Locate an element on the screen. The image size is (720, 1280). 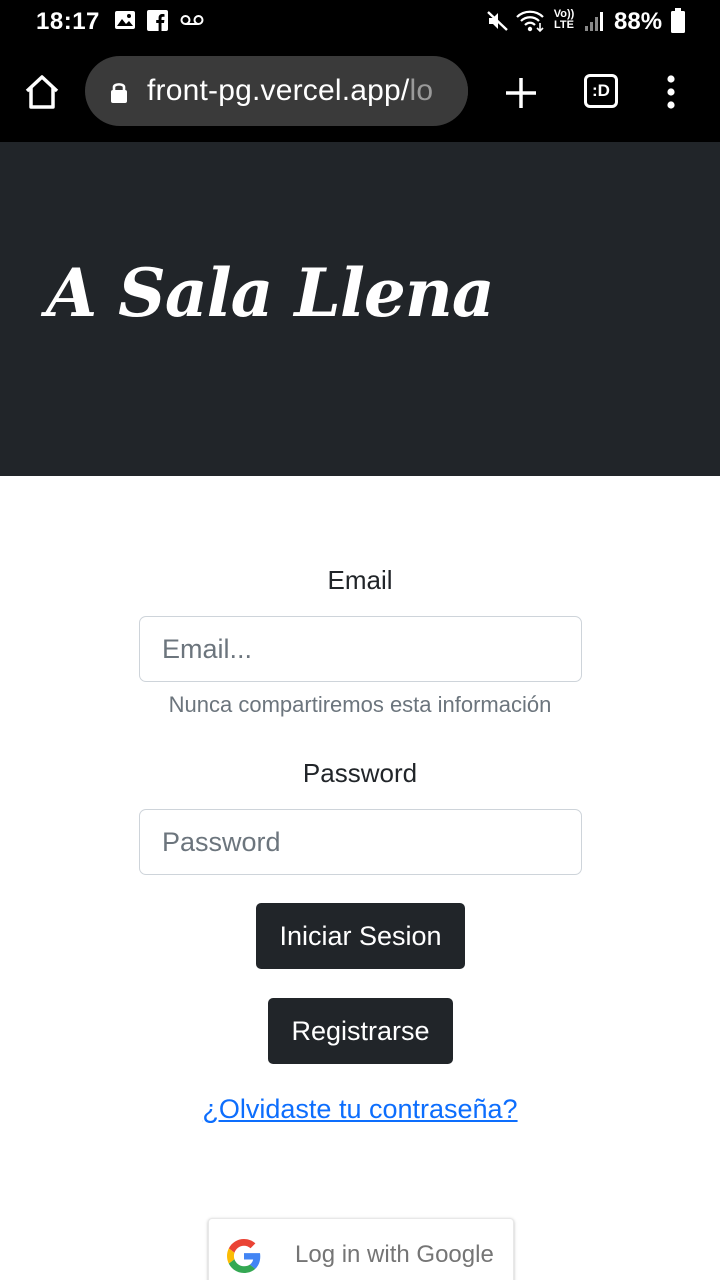
battery-percentage: 88% is located at coordinates (638, 21).